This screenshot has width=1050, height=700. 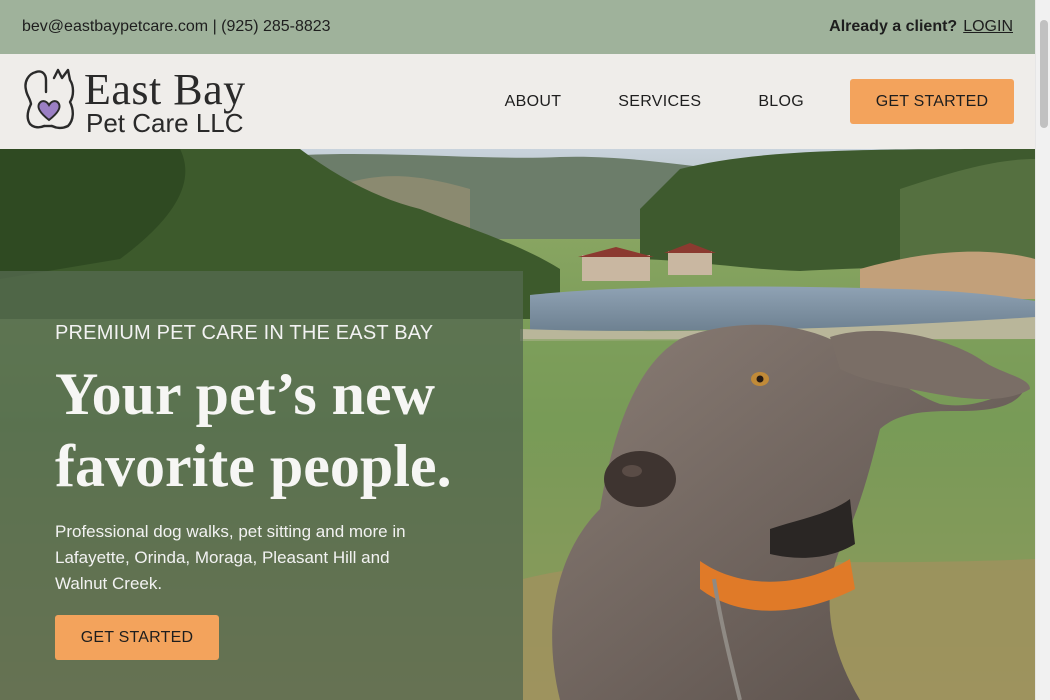 I want to click on logo-name: East Bay, so click(x=165, y=89).